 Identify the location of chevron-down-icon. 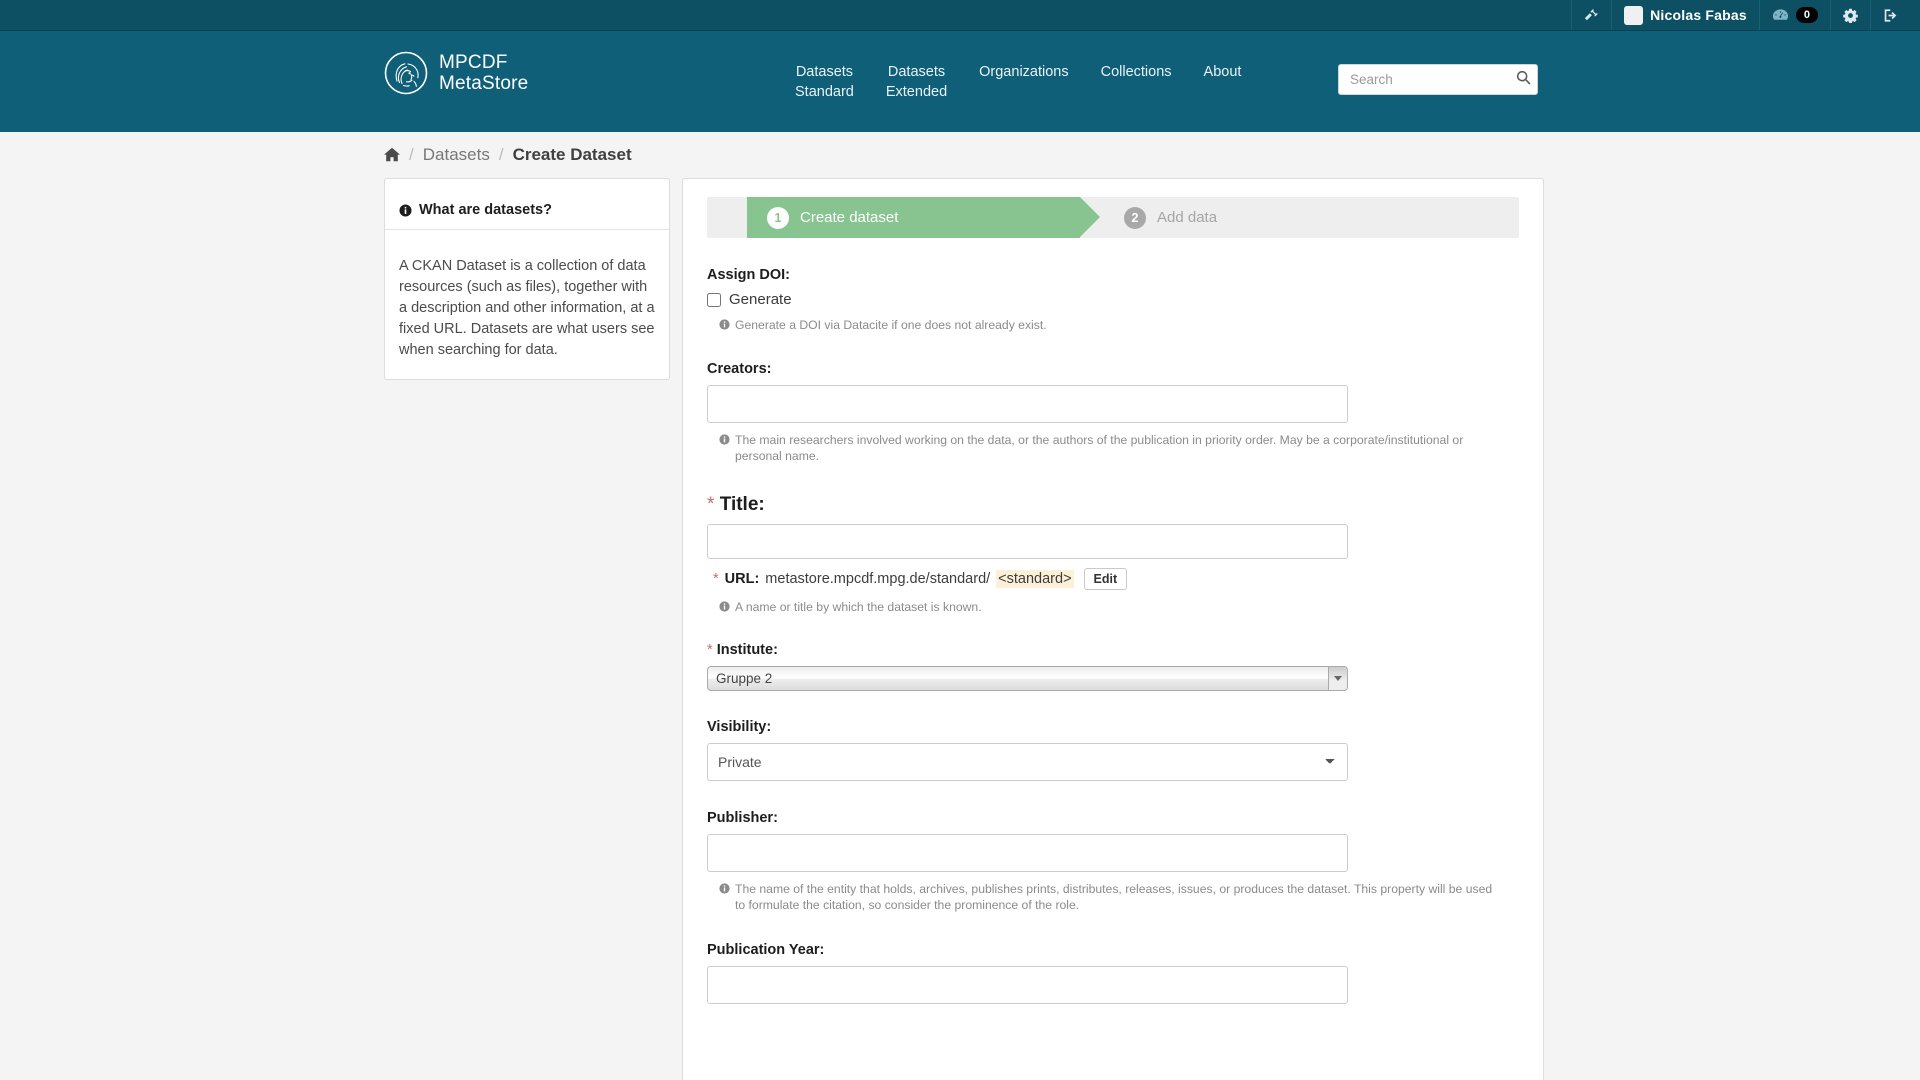
(1338, 678).